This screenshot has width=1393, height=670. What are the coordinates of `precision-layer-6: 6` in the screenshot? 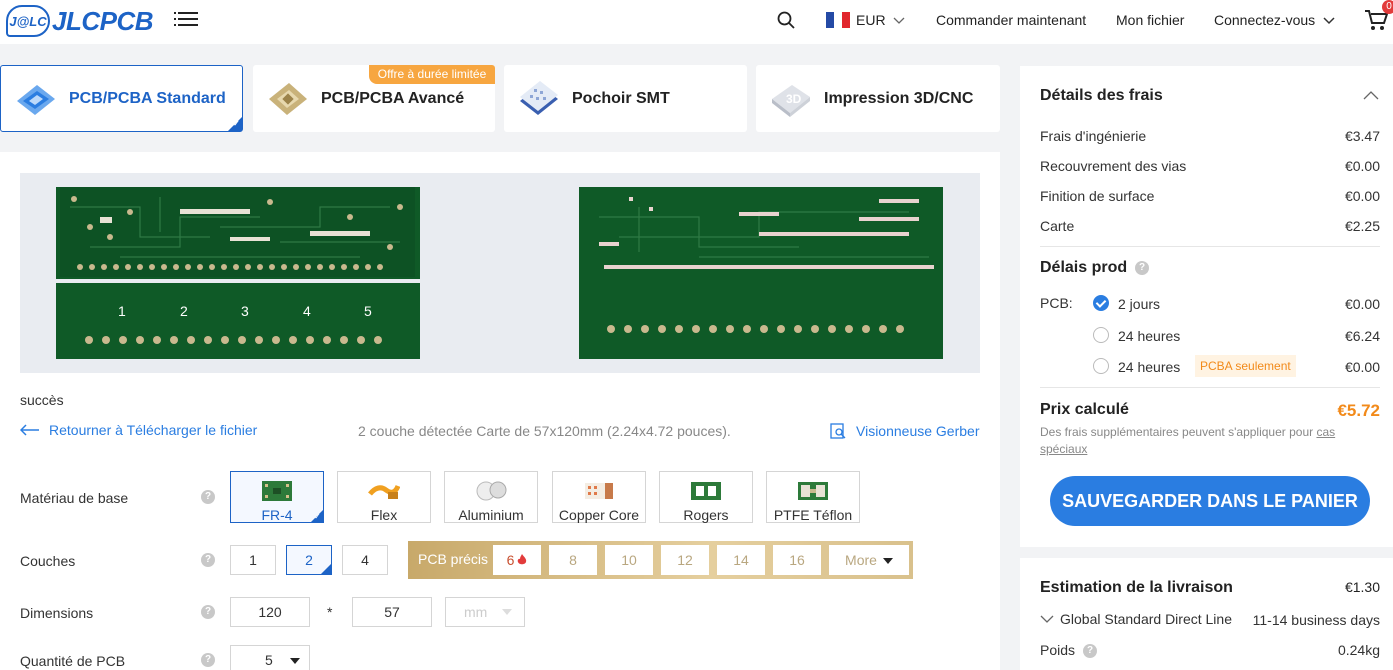 It's located at (517, 560).